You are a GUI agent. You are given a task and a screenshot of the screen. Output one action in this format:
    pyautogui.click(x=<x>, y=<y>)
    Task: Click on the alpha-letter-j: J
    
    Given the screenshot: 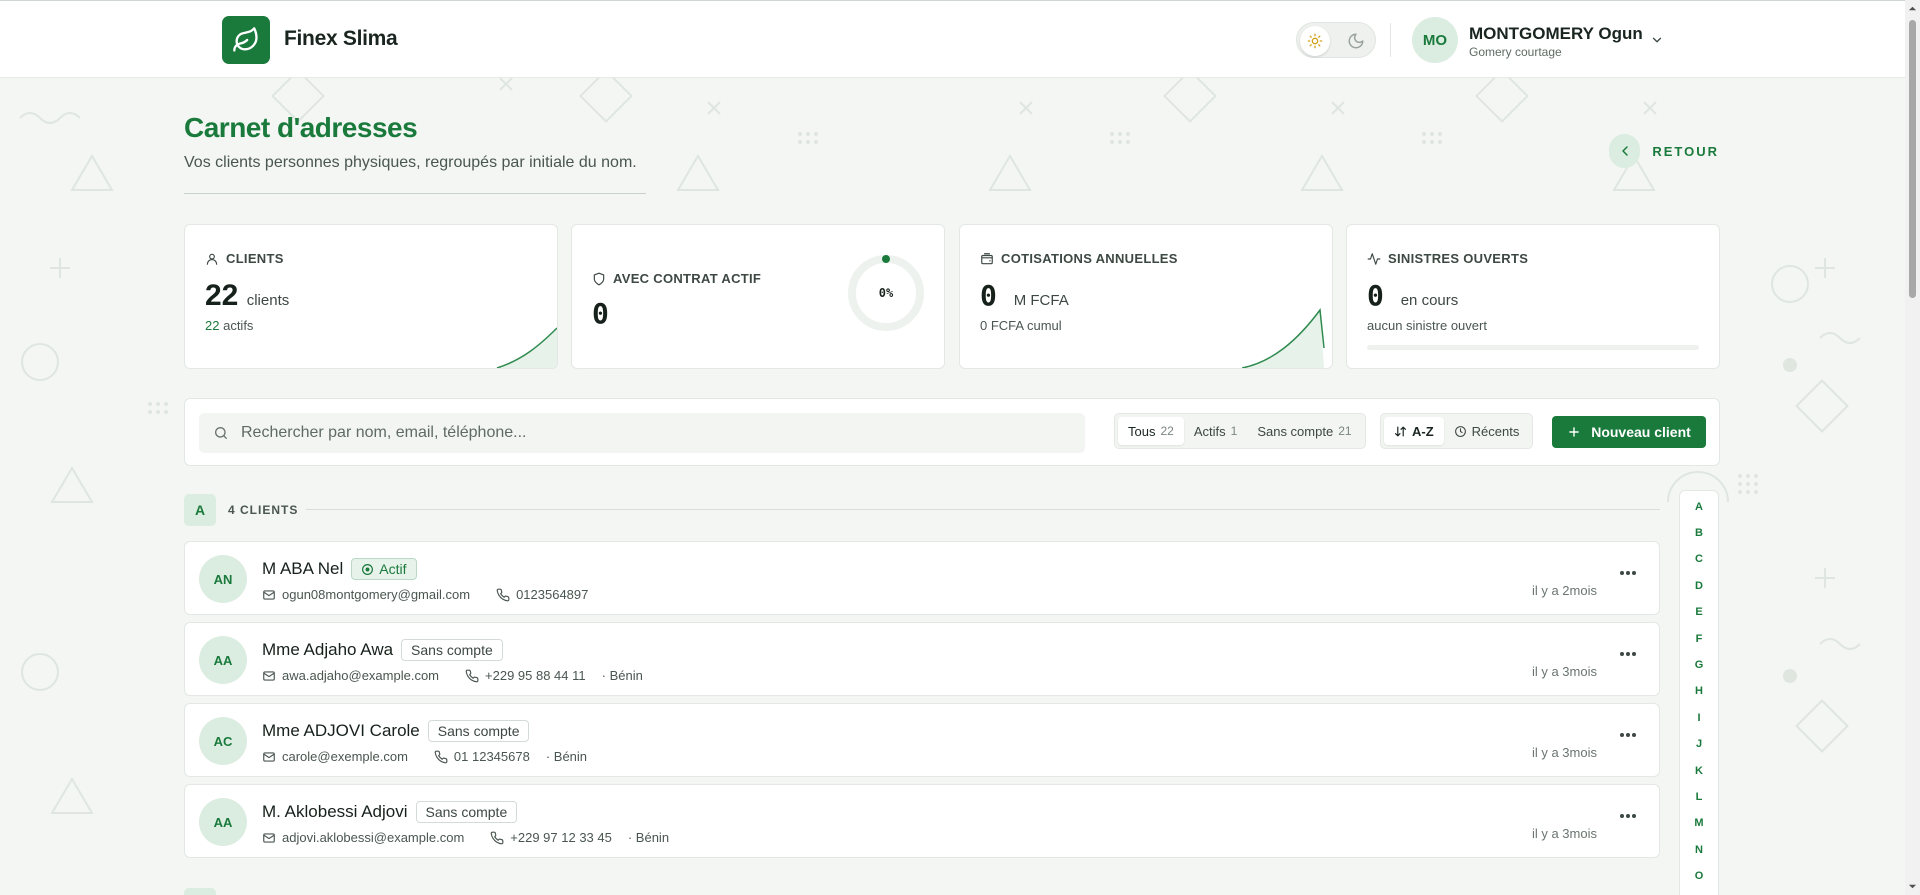 What is the action you would take?
    pyautogui.click(x=1699, y=744)
    